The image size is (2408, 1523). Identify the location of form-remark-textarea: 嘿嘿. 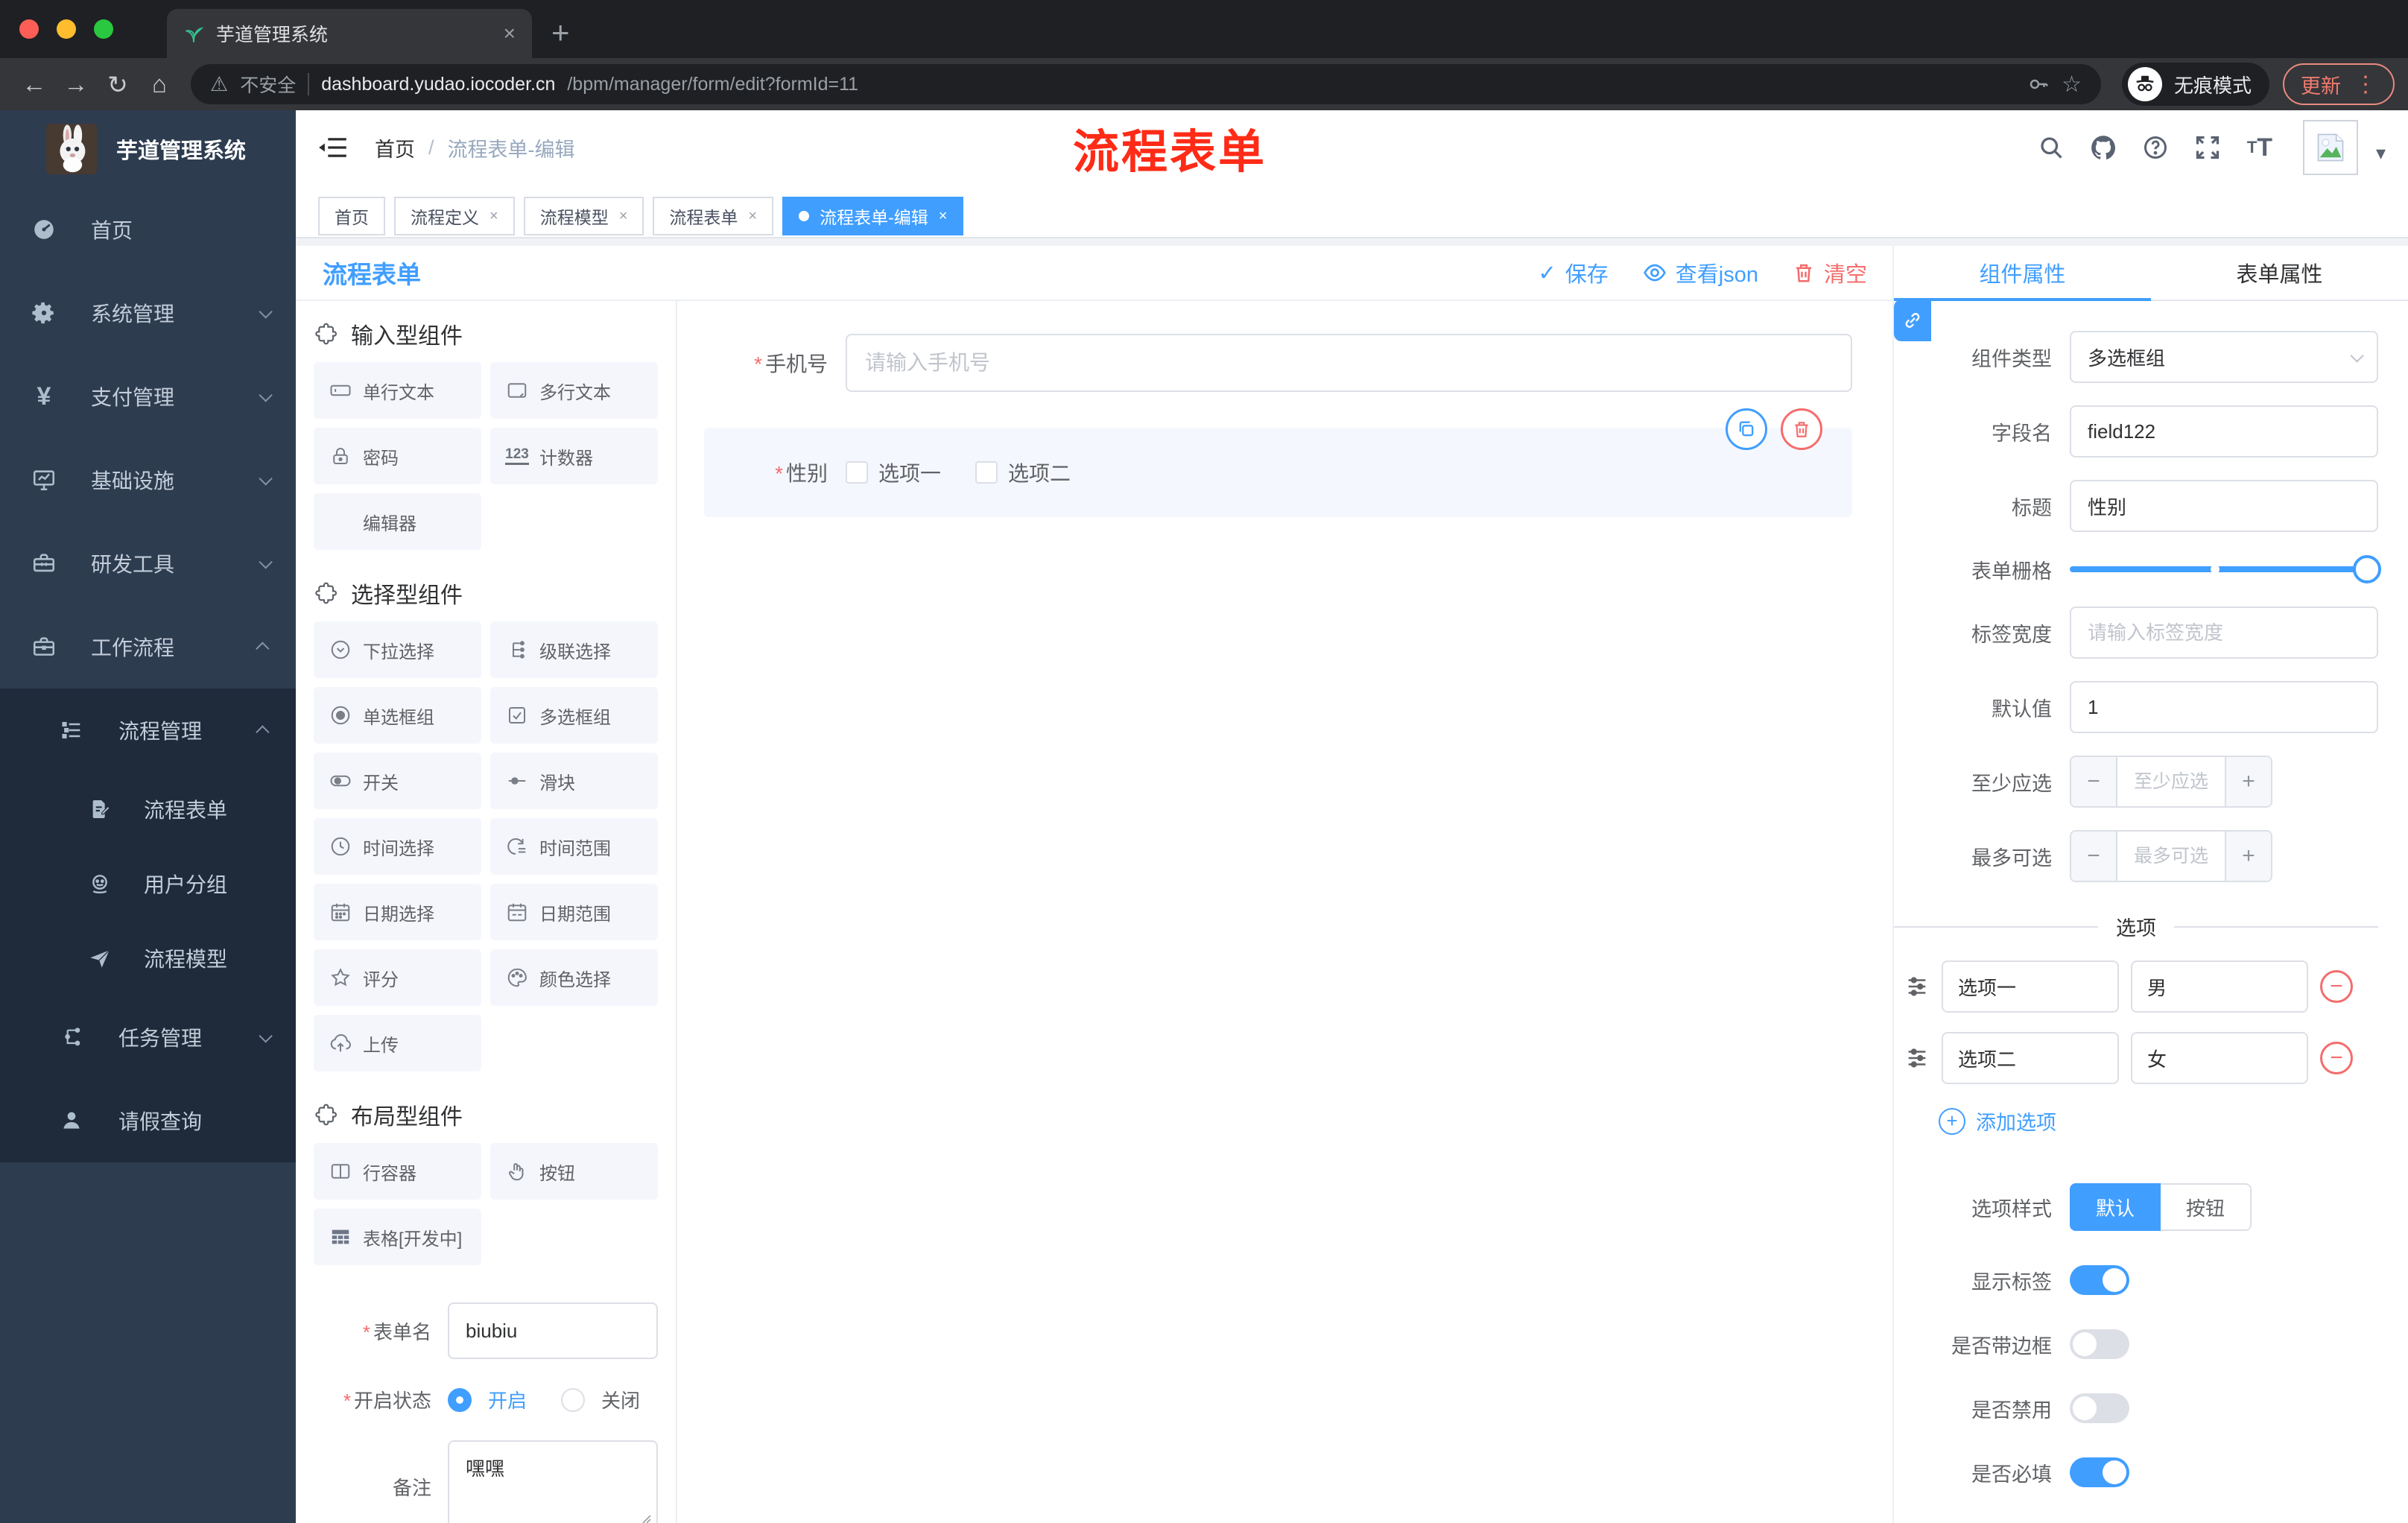
(553, 1482).